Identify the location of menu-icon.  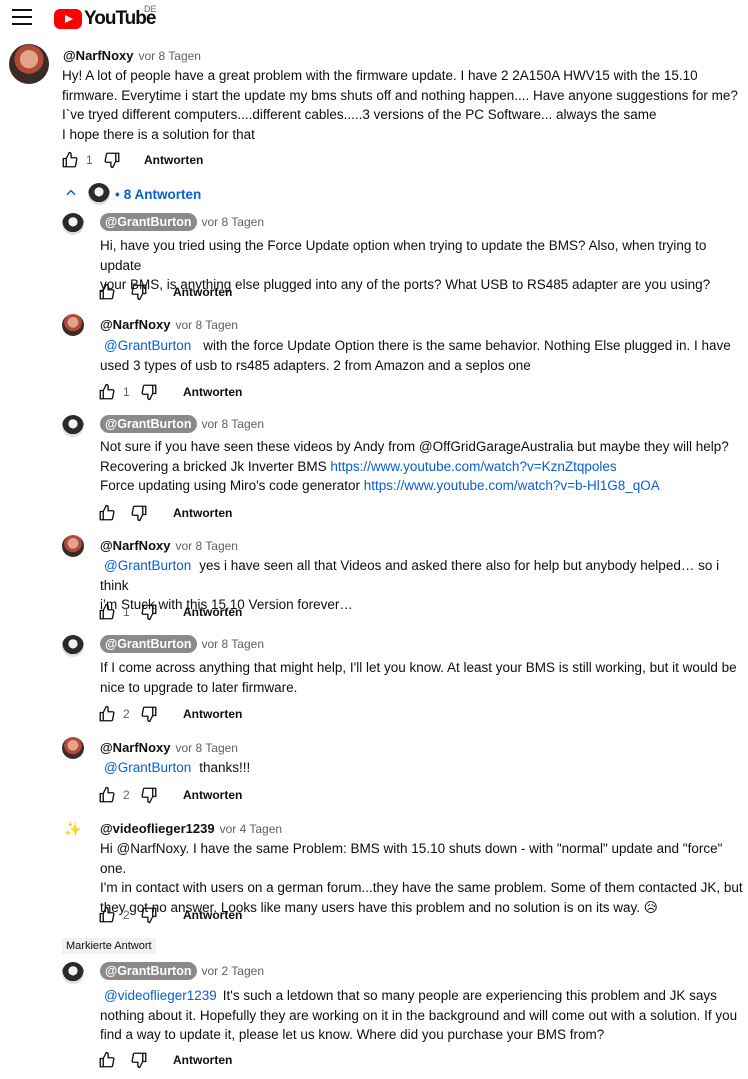
(22, 18).